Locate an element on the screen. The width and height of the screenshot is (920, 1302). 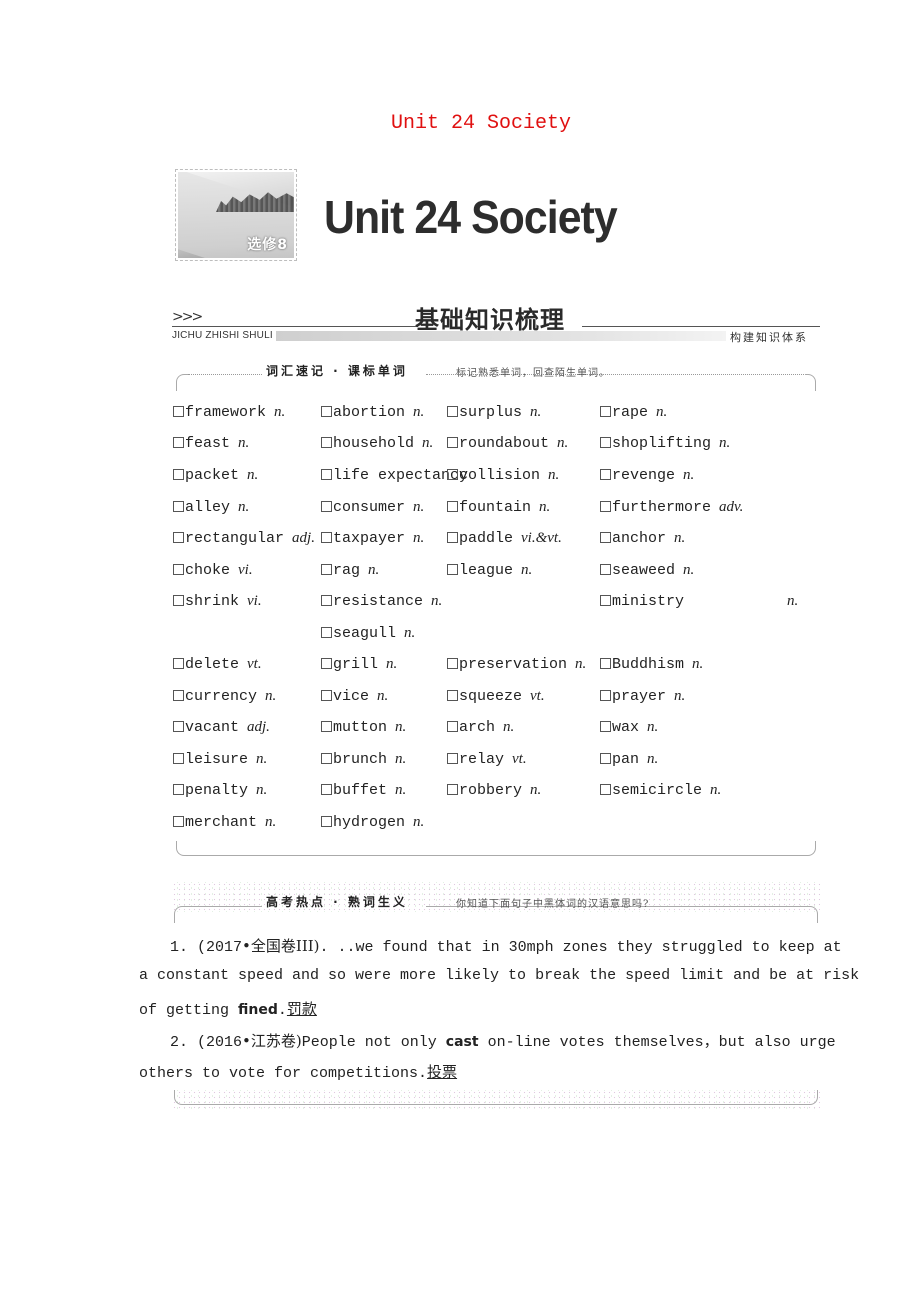
vocab-item: semicircle n. is located at coordinates (660, 790).